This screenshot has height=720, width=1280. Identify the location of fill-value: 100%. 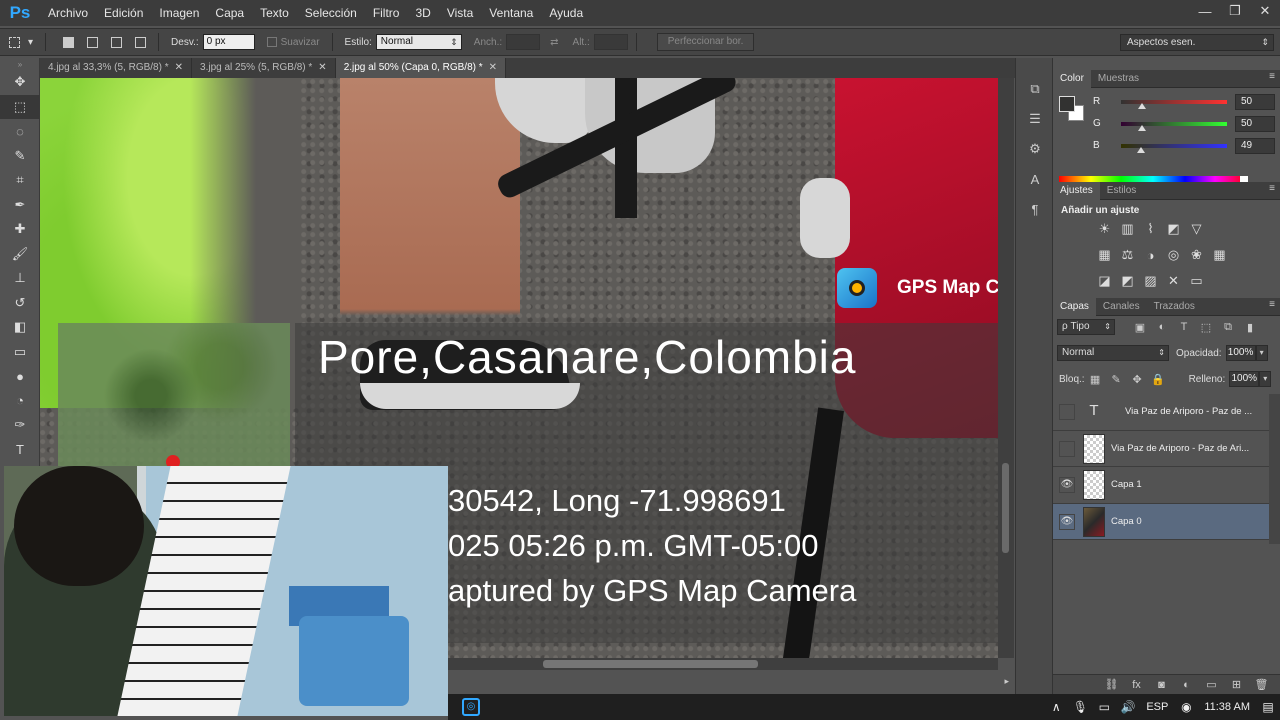
(1244, 379).